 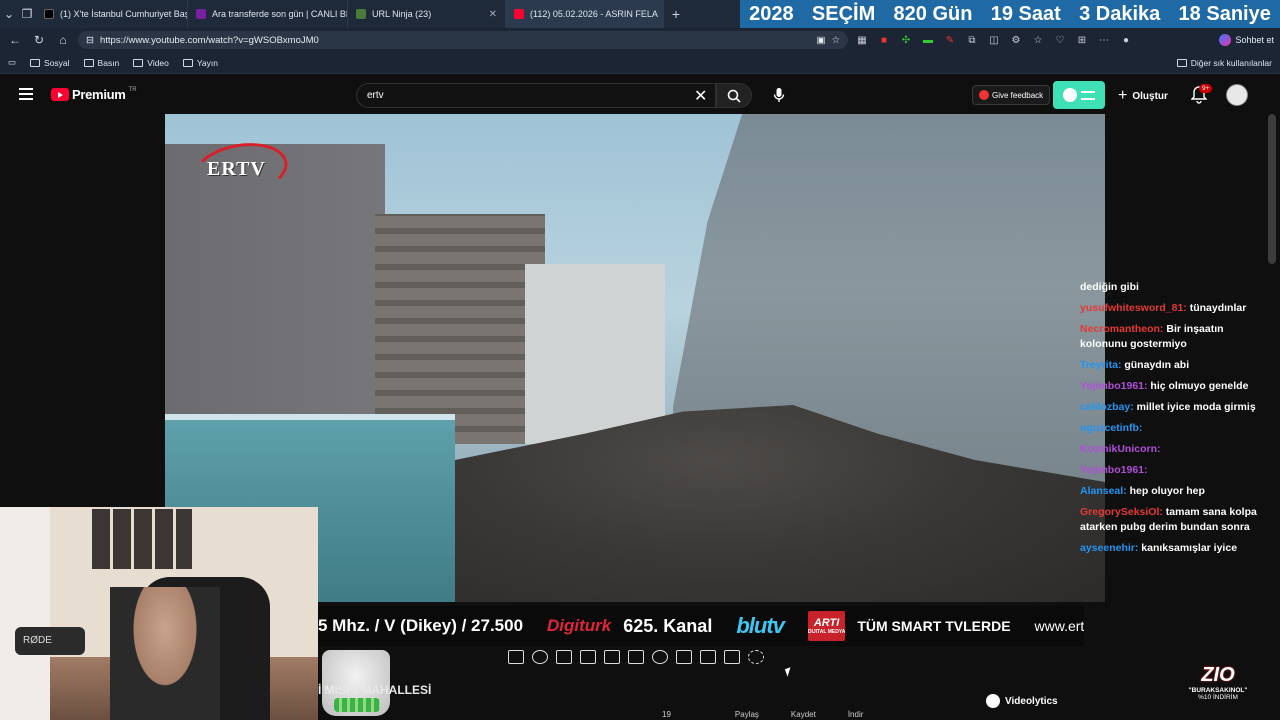 I want to click on videolytics-badge: Videolytics, so click(x=1022, y=701).